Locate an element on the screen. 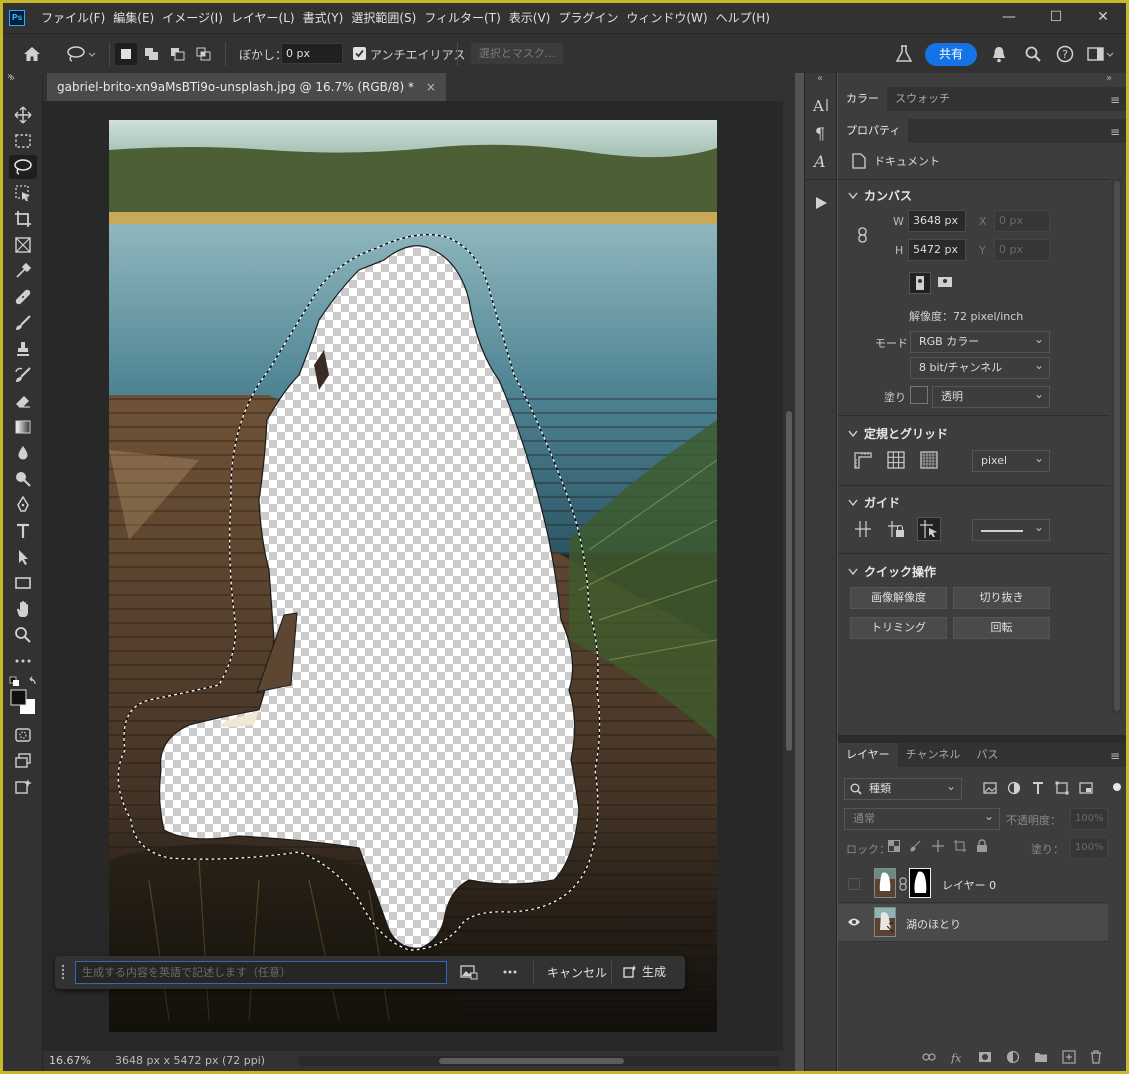 This screenshot has width=1129, height=1074. lock-position-icon is located at coordinates (938, 846).